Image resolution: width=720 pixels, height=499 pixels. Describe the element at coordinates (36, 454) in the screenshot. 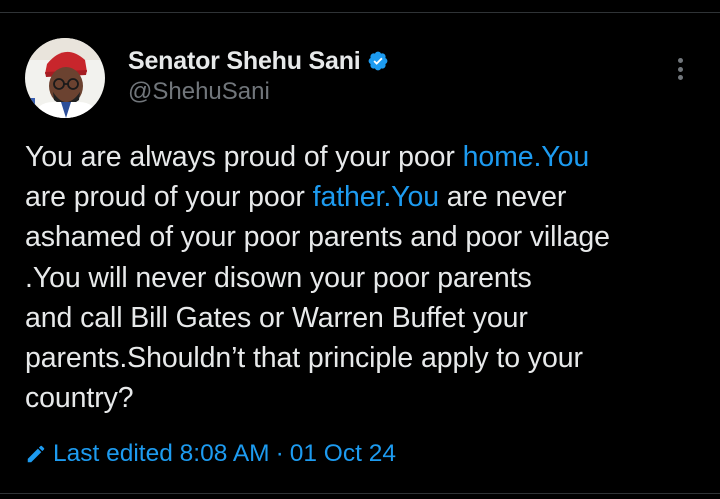

I see `pencil-icon` at that location.